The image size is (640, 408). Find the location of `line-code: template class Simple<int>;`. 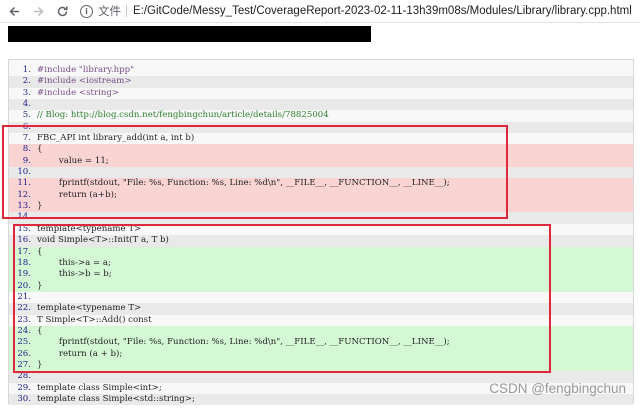

line-code: template class Simple<int>; is located at coordinates (99, 387).